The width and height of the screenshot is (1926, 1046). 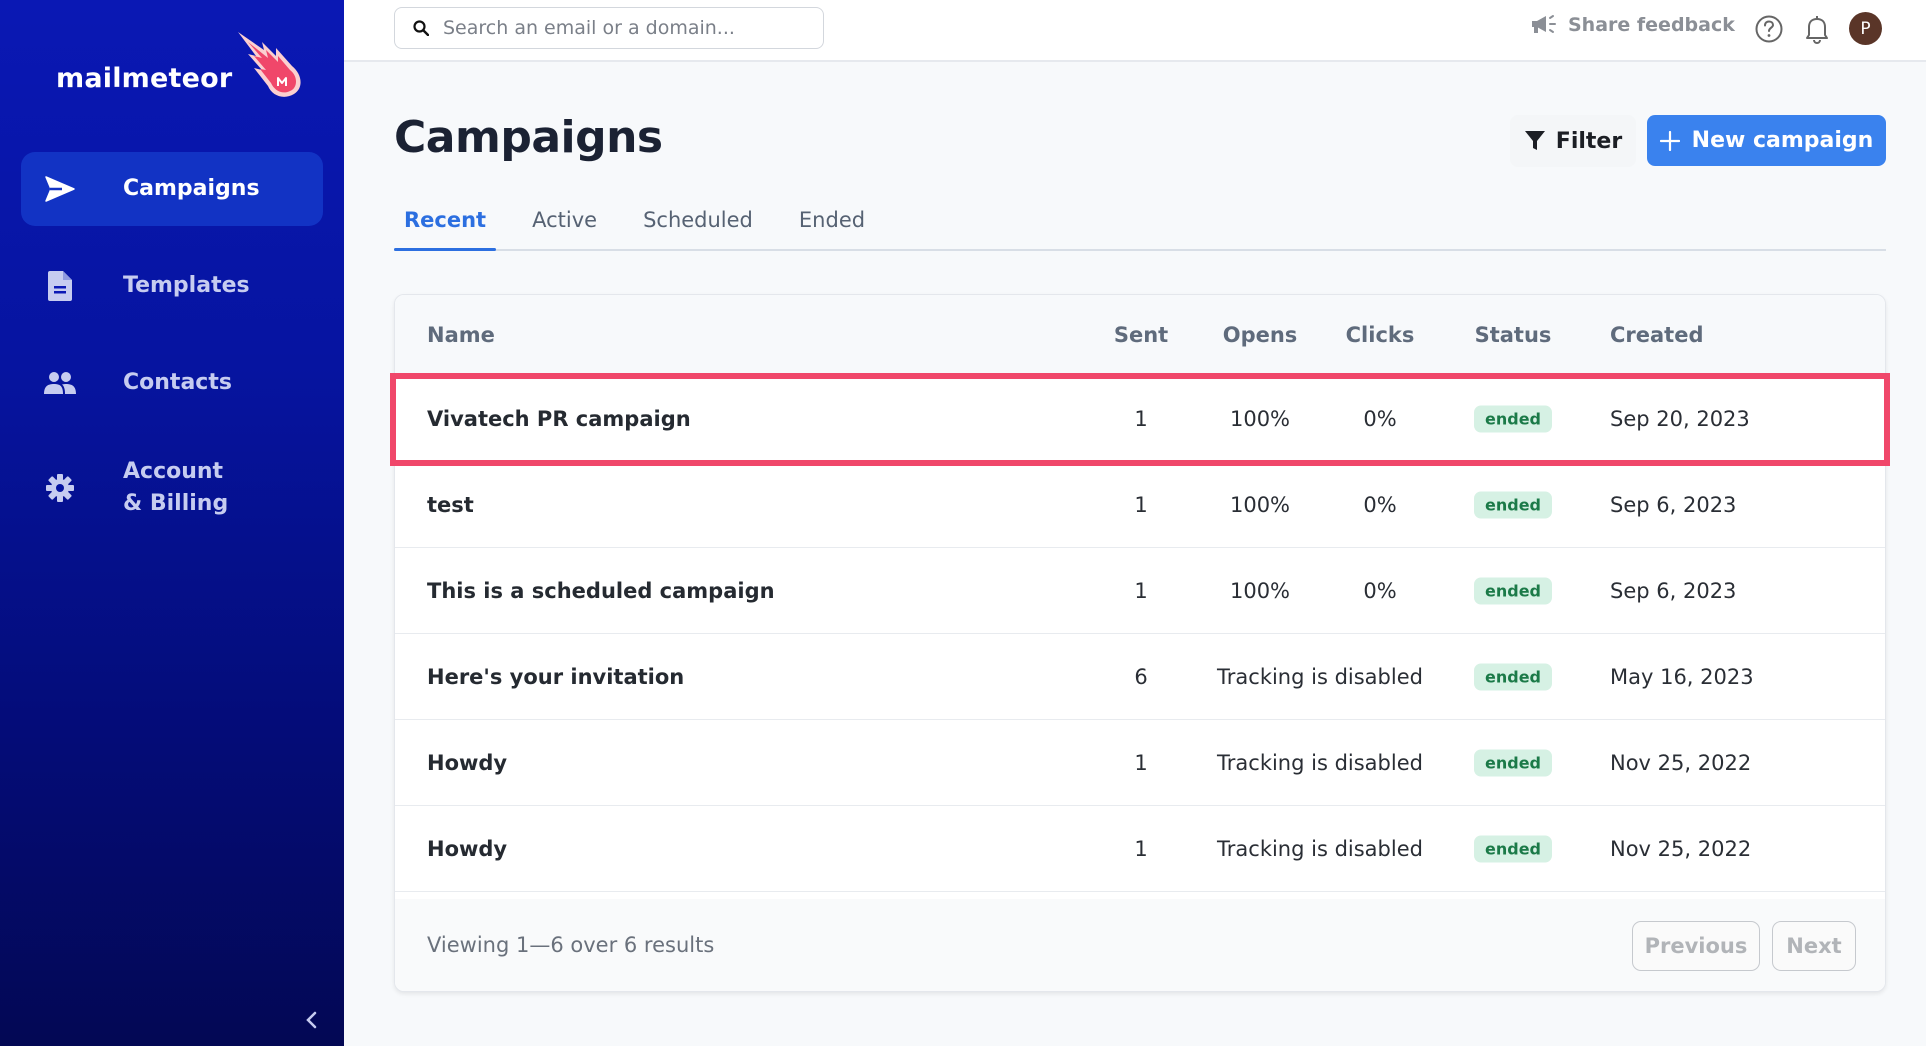 What do you see at coordinates (60, 189) in the screenshot?
I see `send-icon` at bounding box center [60, 189].